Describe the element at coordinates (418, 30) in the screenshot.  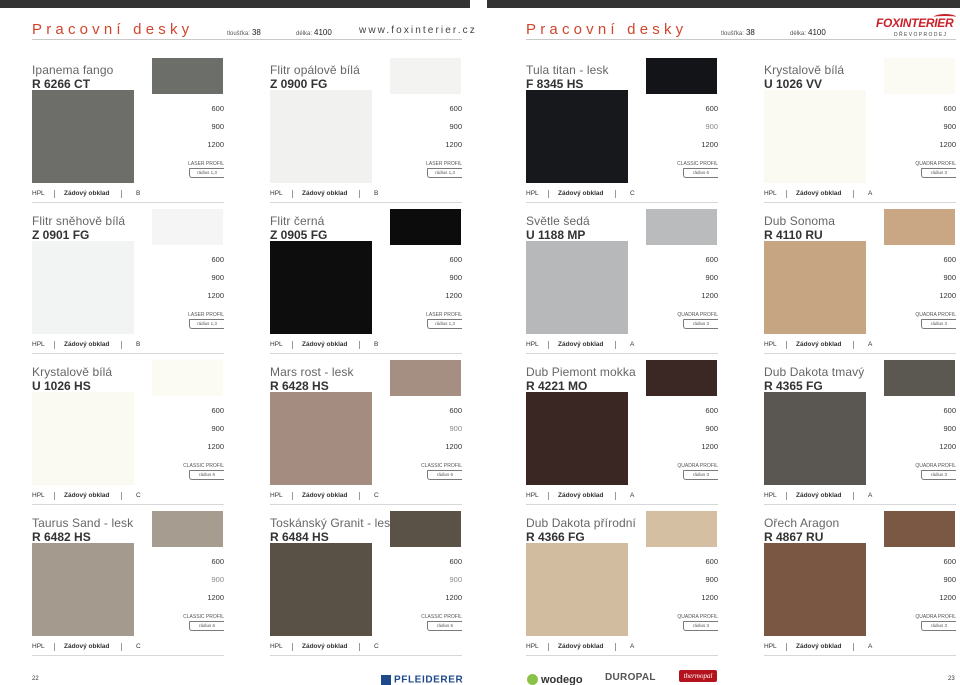
I see `website-url: www.foxinterier.cz` at that location.